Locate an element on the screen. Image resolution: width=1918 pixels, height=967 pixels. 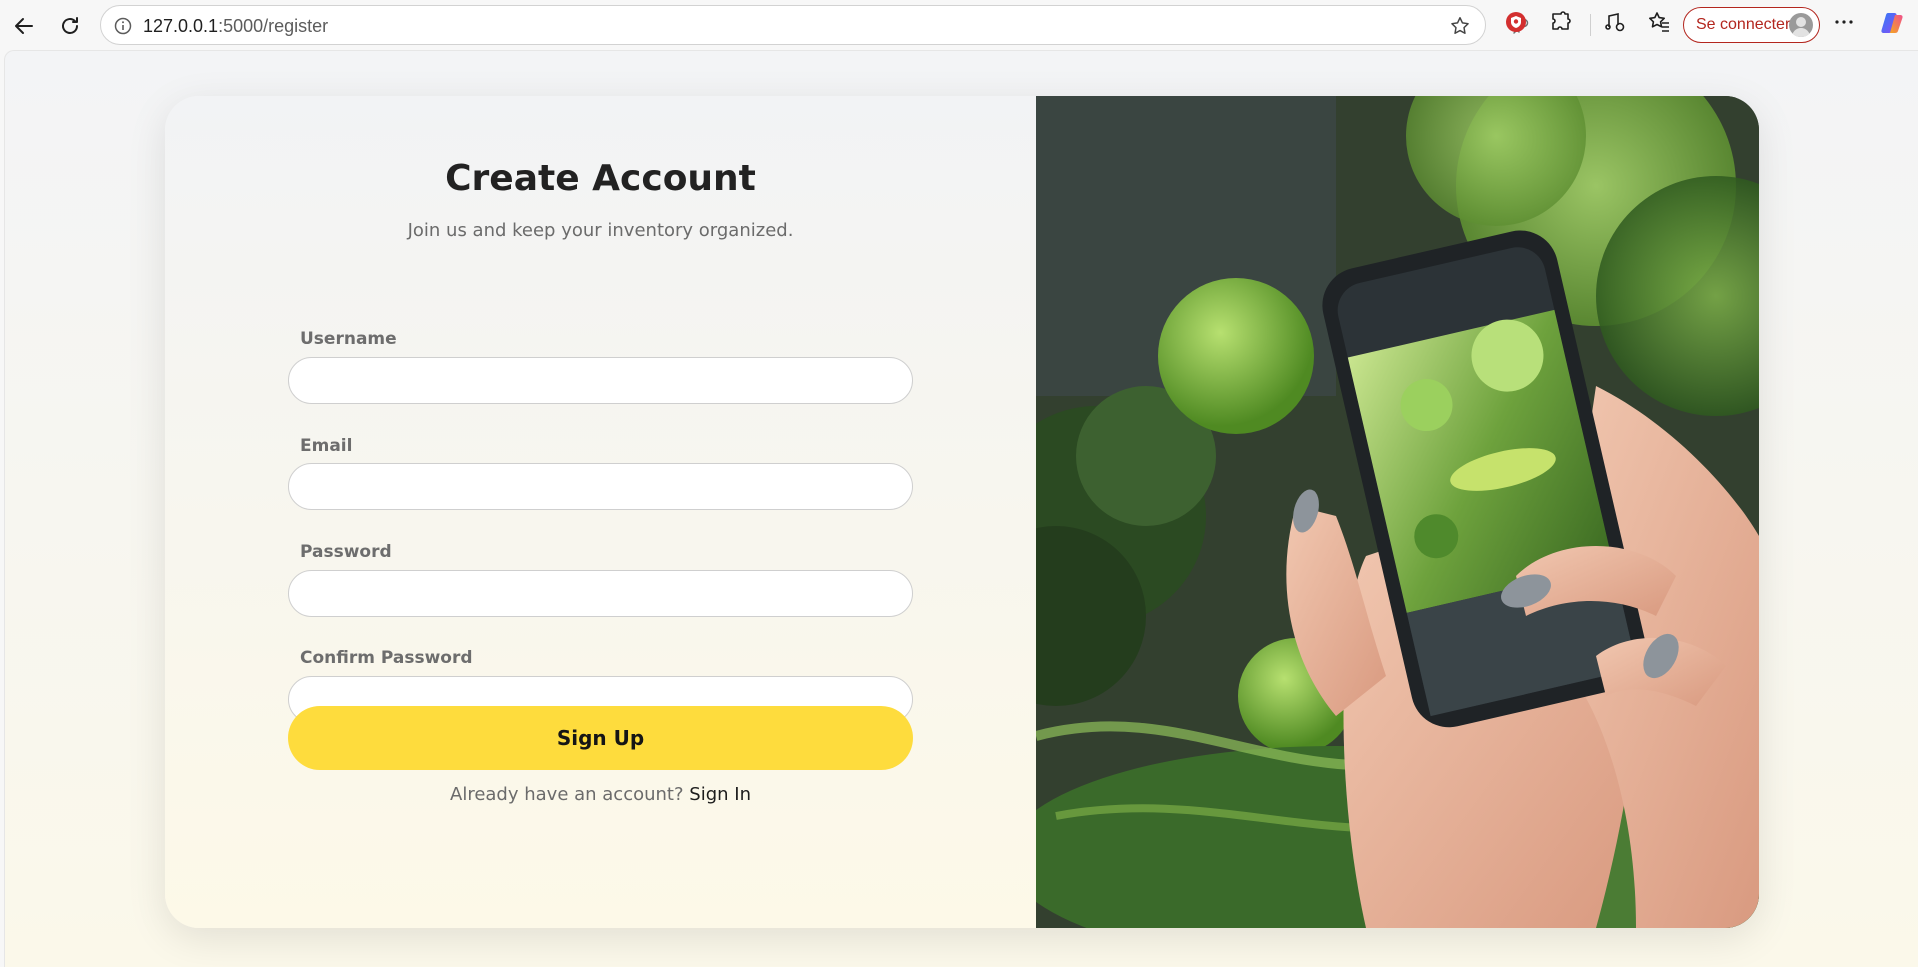
back-button is located at coordinates (24, 26).